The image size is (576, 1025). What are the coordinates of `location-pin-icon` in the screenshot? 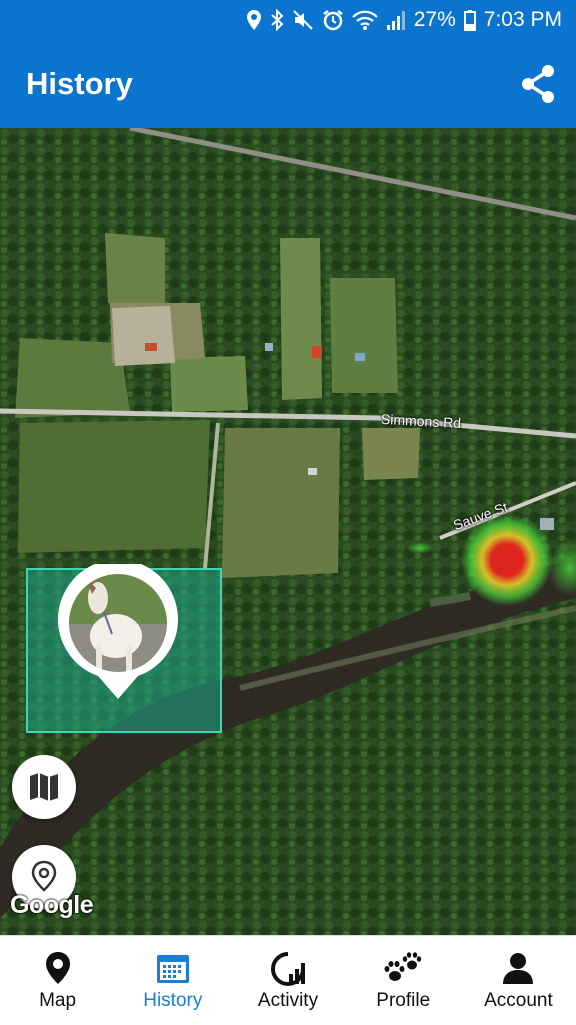 It's located at (44, 876).